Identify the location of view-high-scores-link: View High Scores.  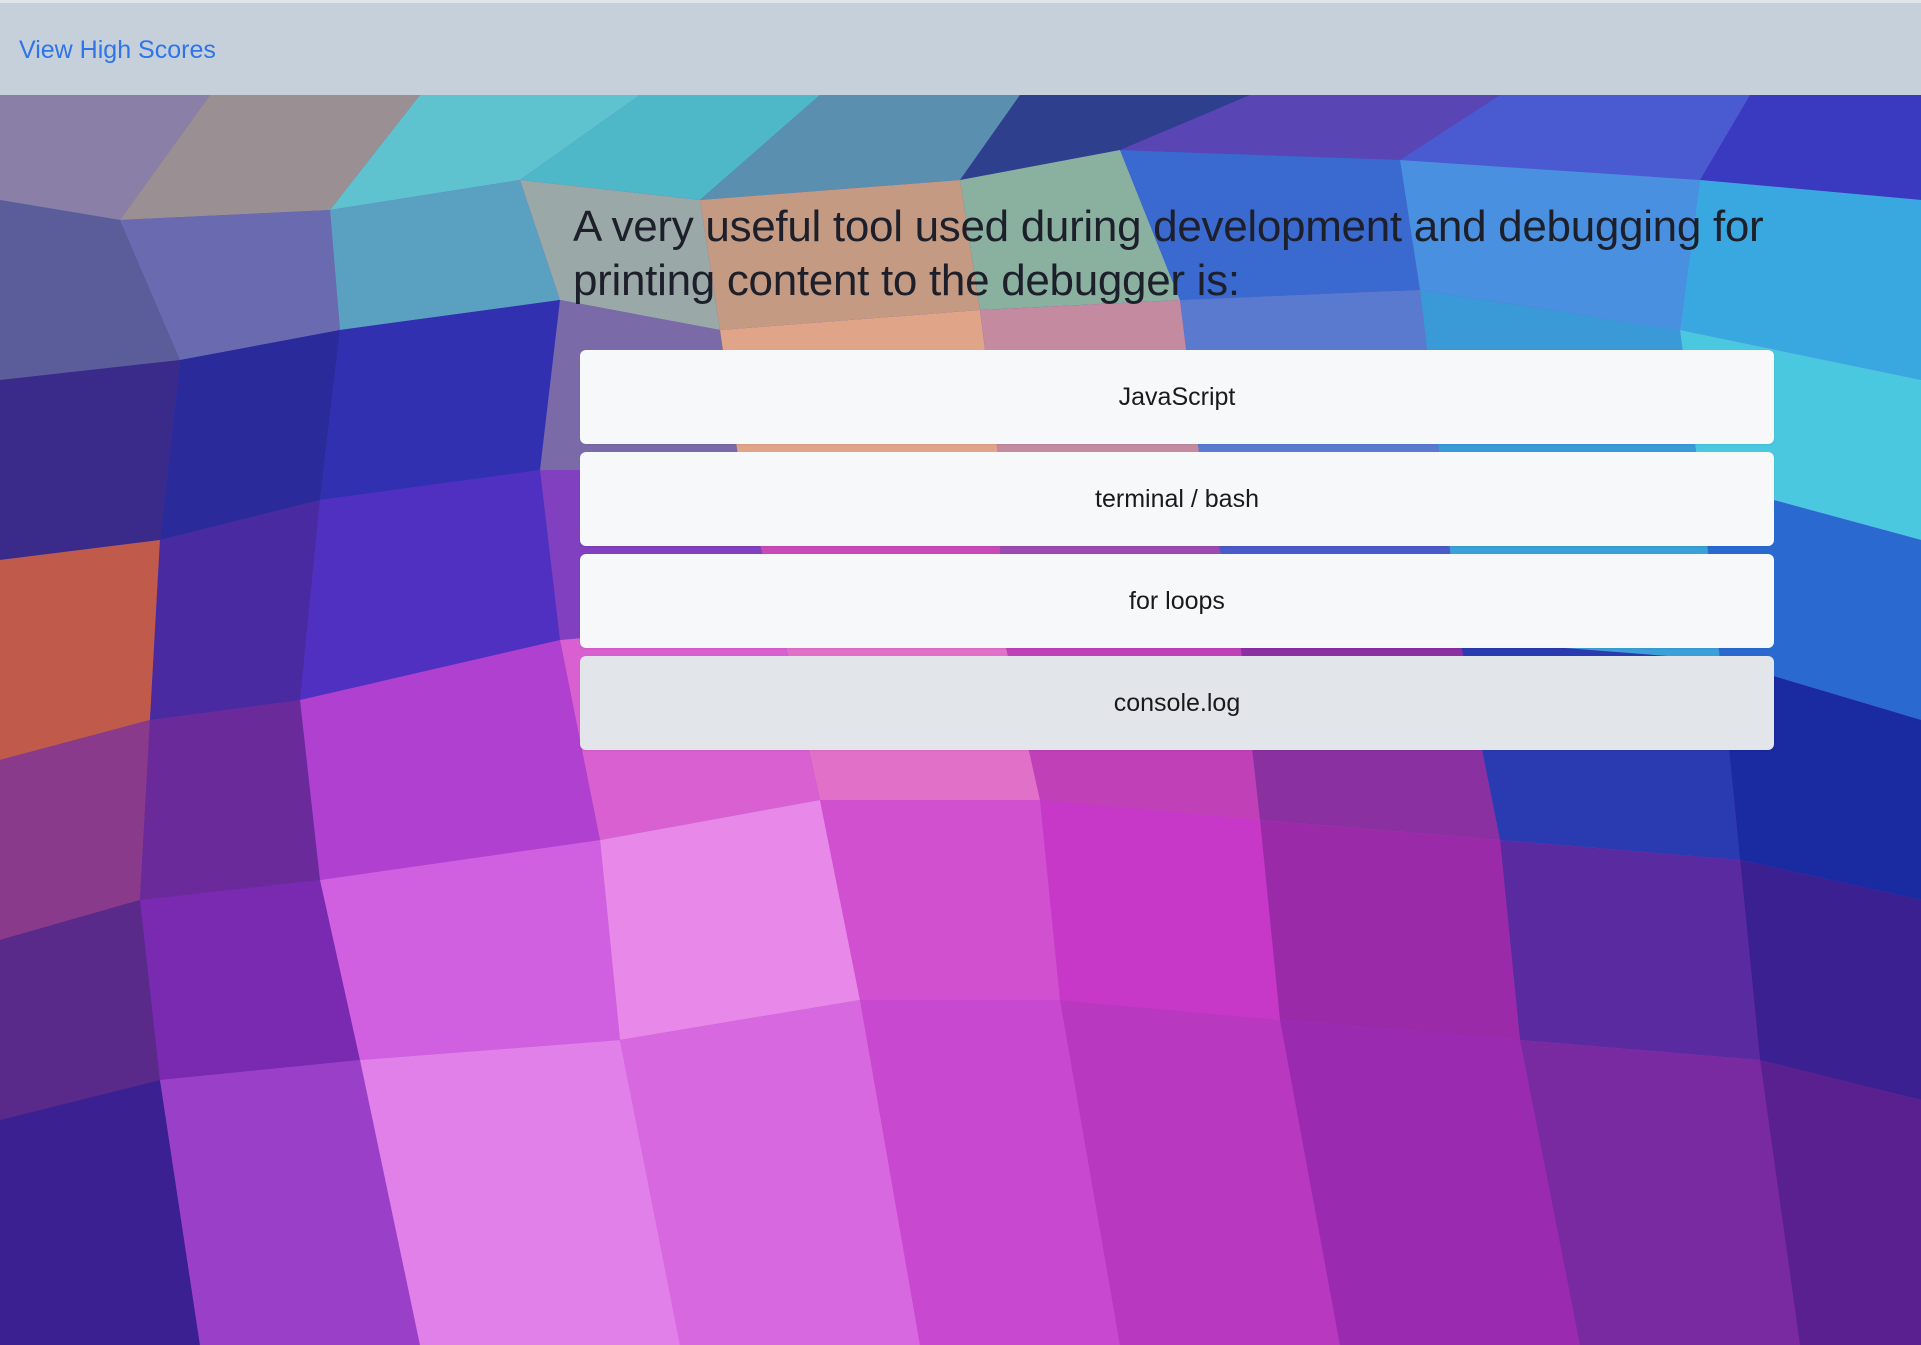
(117, 50).